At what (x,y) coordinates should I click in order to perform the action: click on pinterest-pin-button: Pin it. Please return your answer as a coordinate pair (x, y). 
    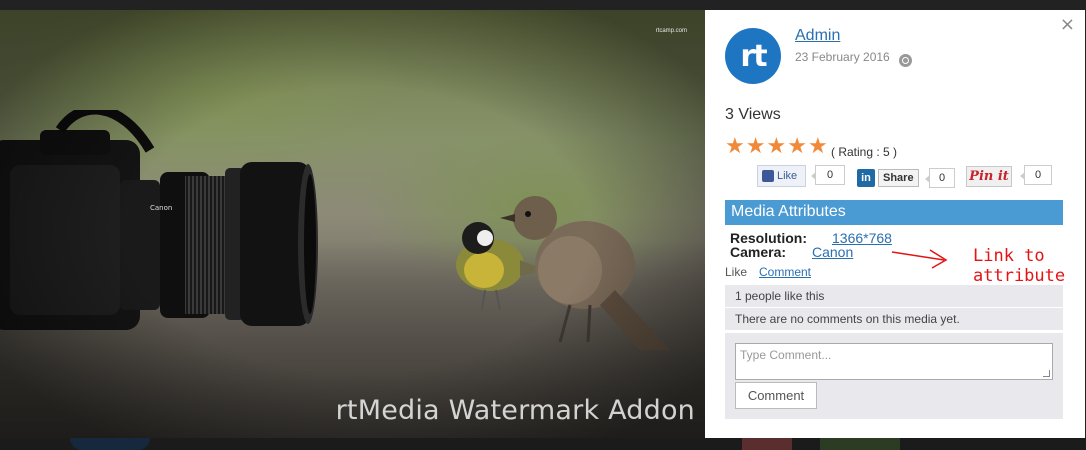
    Looking at the image, I should click on (989, 176).